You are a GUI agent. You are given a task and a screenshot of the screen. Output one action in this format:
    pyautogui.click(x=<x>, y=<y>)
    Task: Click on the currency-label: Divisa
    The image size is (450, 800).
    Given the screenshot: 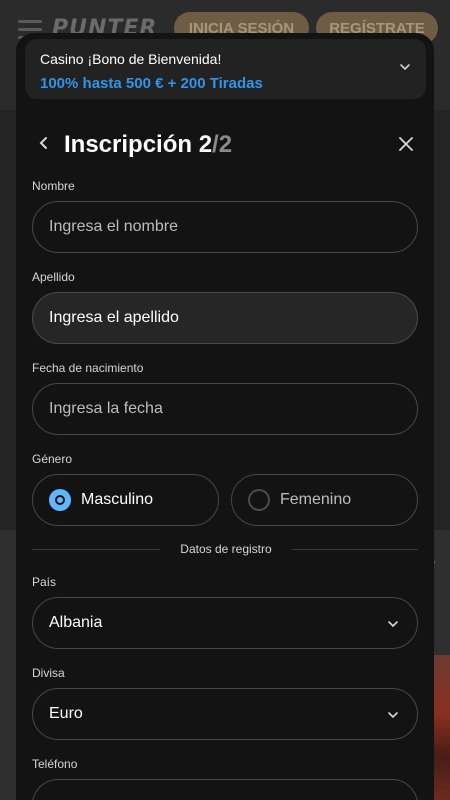 What is the action you would take?
    pyautogui.click(x=48, y=673)
    